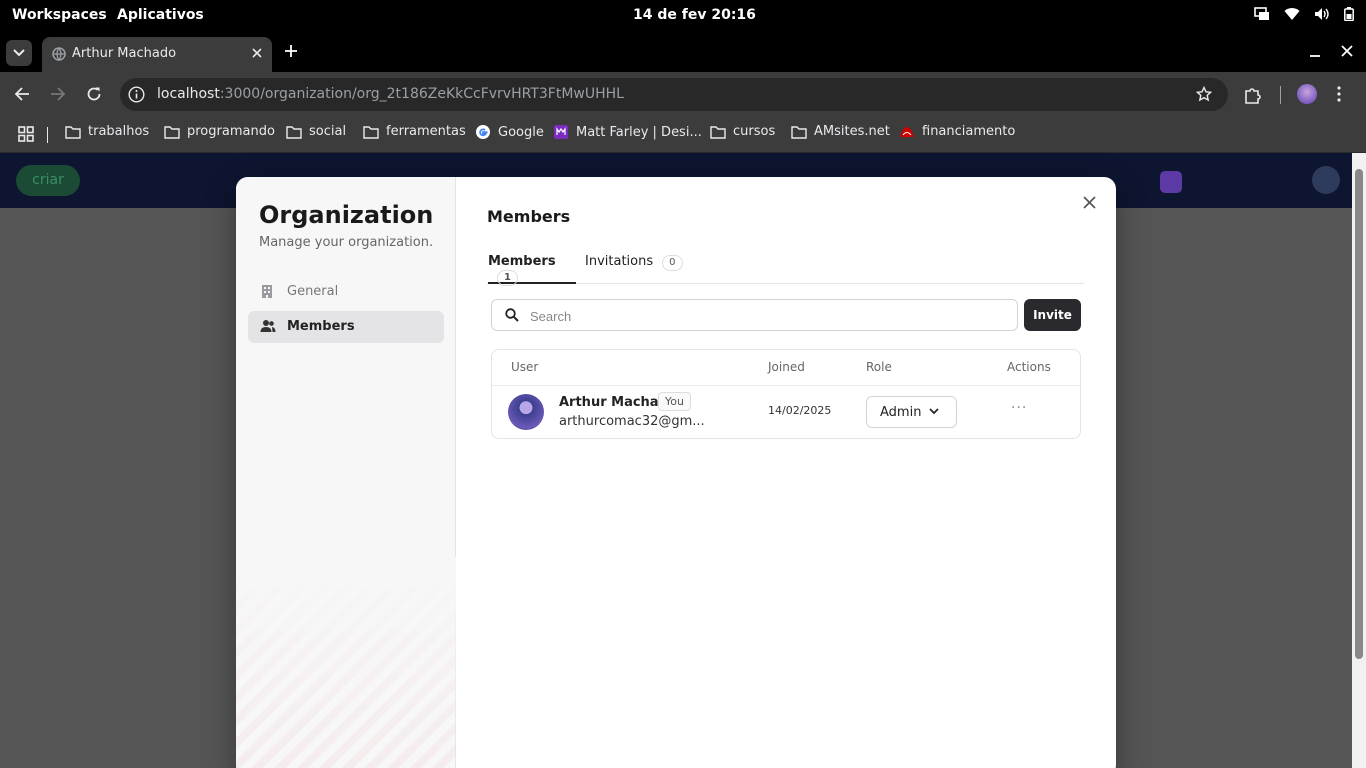 Image resolution: width=1366 pixels, height=768 pixels. What do you see at coordinates (48, 180) in the screenshot?
I see `criar-button: criar` at bounding box center [48, 180].